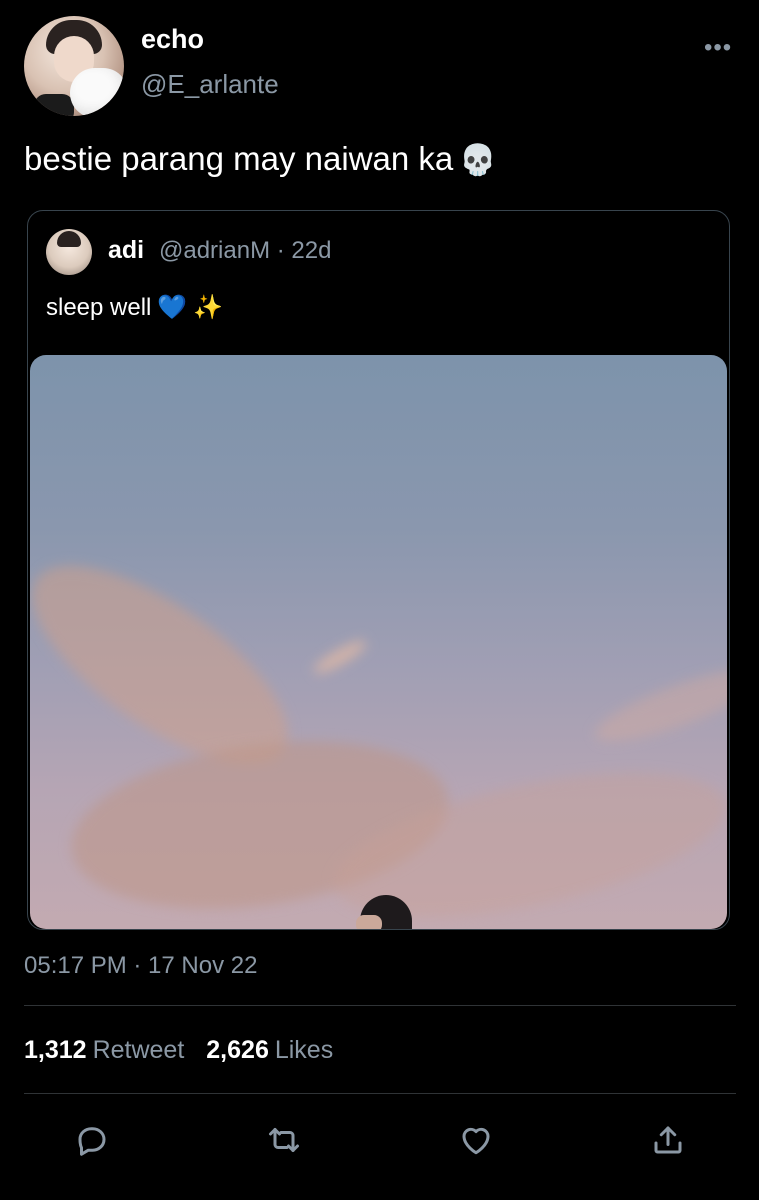  What do you see at coordinates (99, 307) in the screenshot?
I see `quoted-tweet-text-content: sleep well` at bounding box center [99, 307].